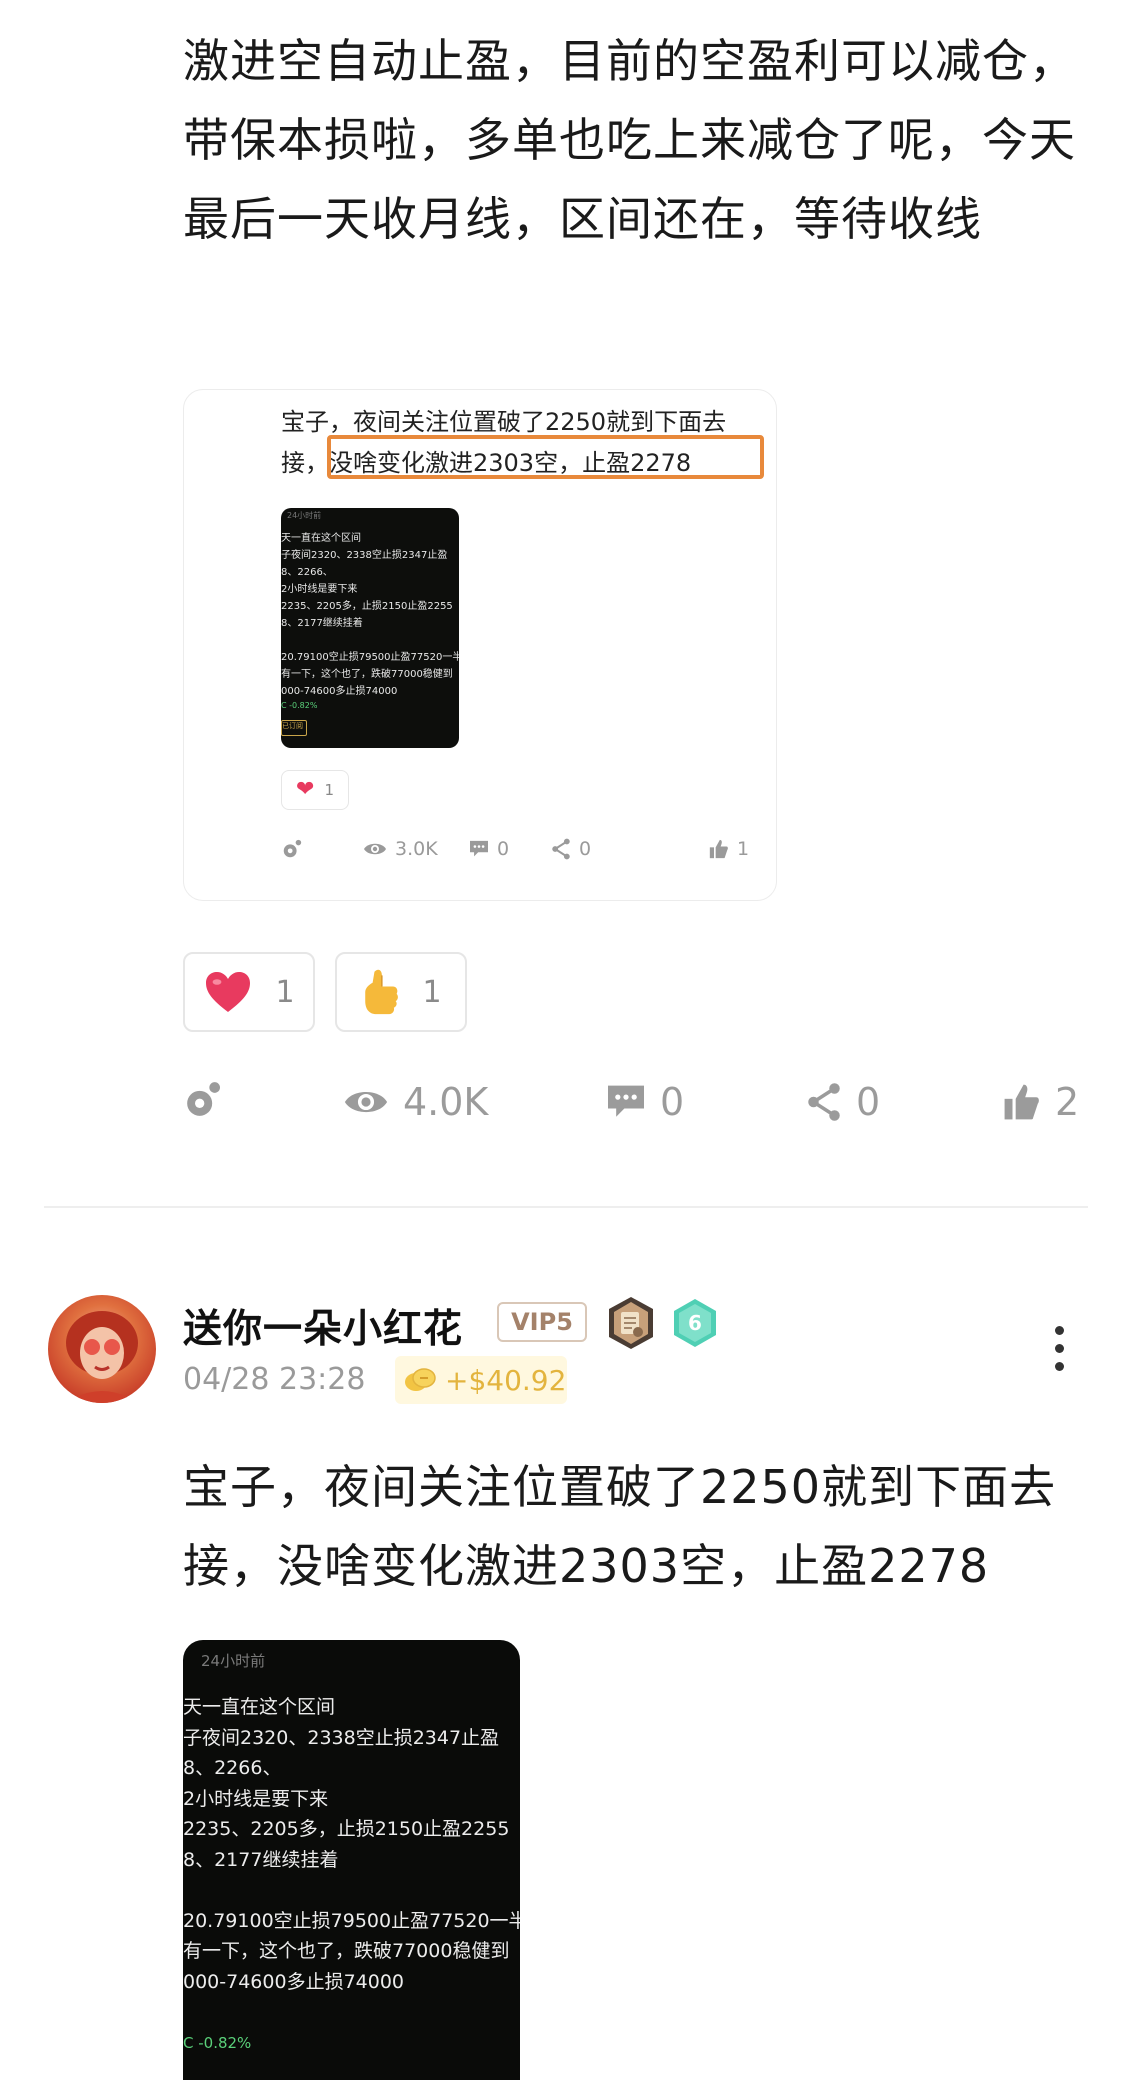  I want to click on avatar, so click(102, 1349).